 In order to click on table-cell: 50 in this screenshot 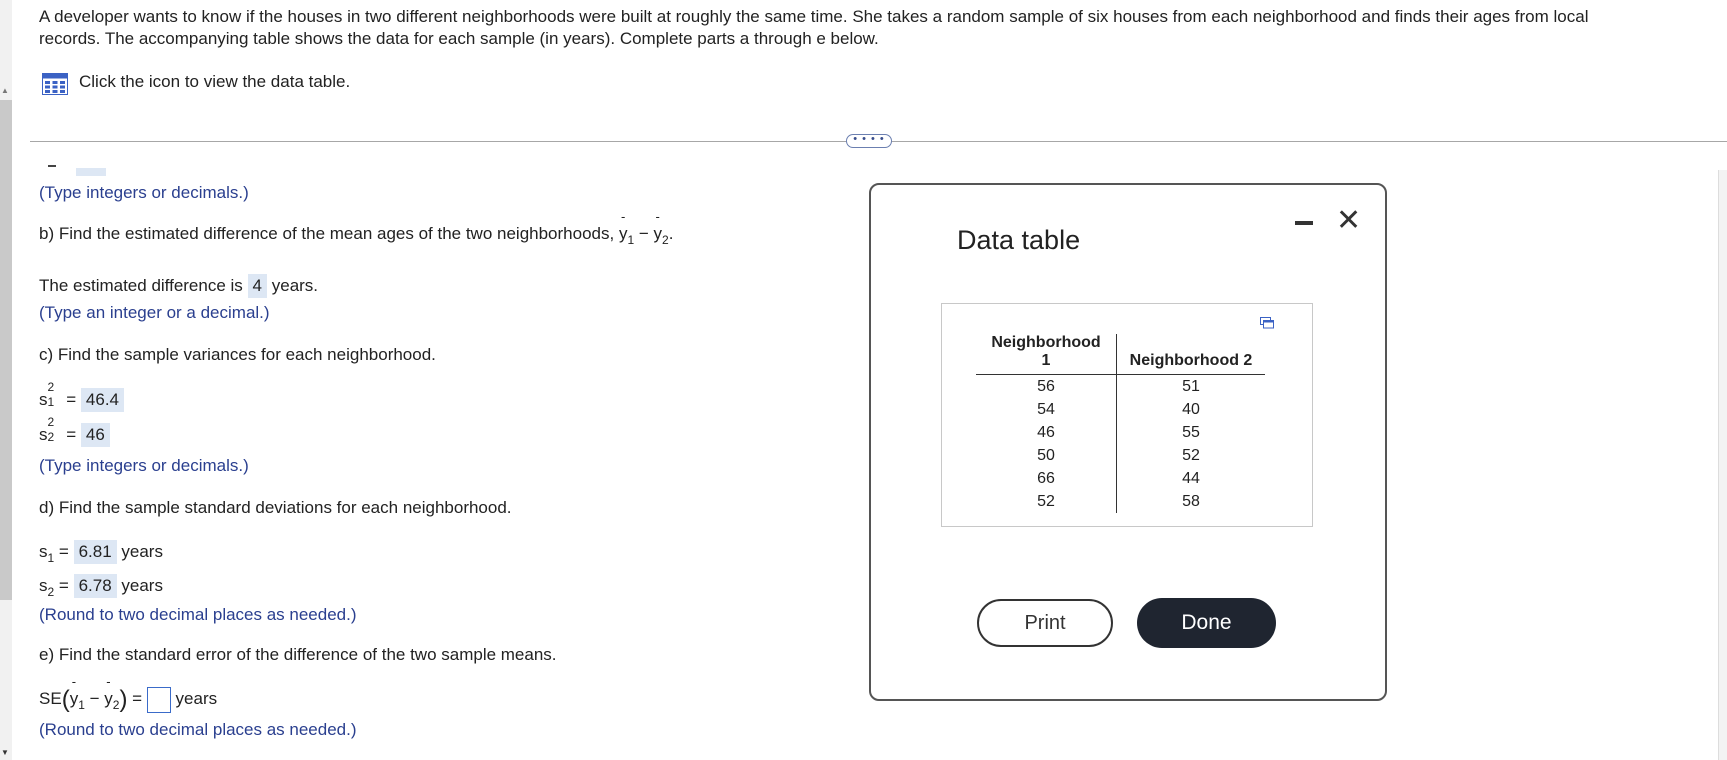, I will do `click(1046, 455)`.